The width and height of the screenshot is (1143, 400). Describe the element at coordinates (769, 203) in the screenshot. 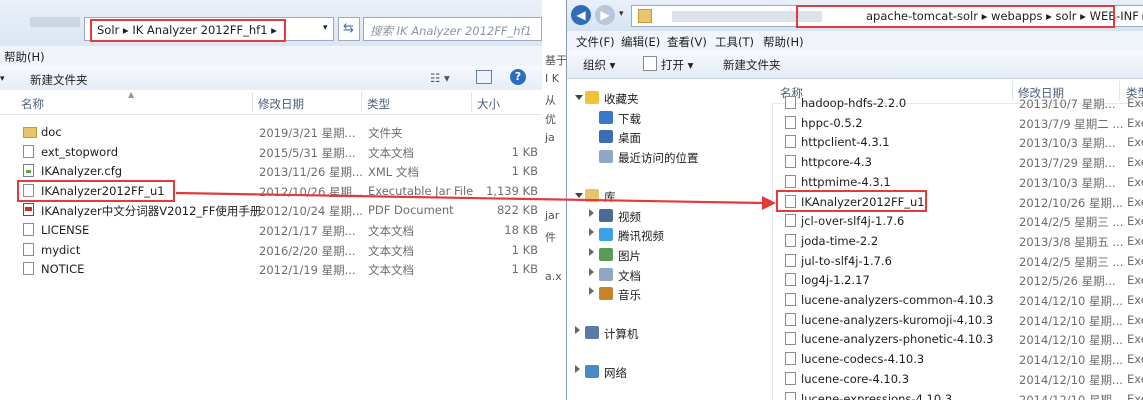

I see `arrow-head` at that location.